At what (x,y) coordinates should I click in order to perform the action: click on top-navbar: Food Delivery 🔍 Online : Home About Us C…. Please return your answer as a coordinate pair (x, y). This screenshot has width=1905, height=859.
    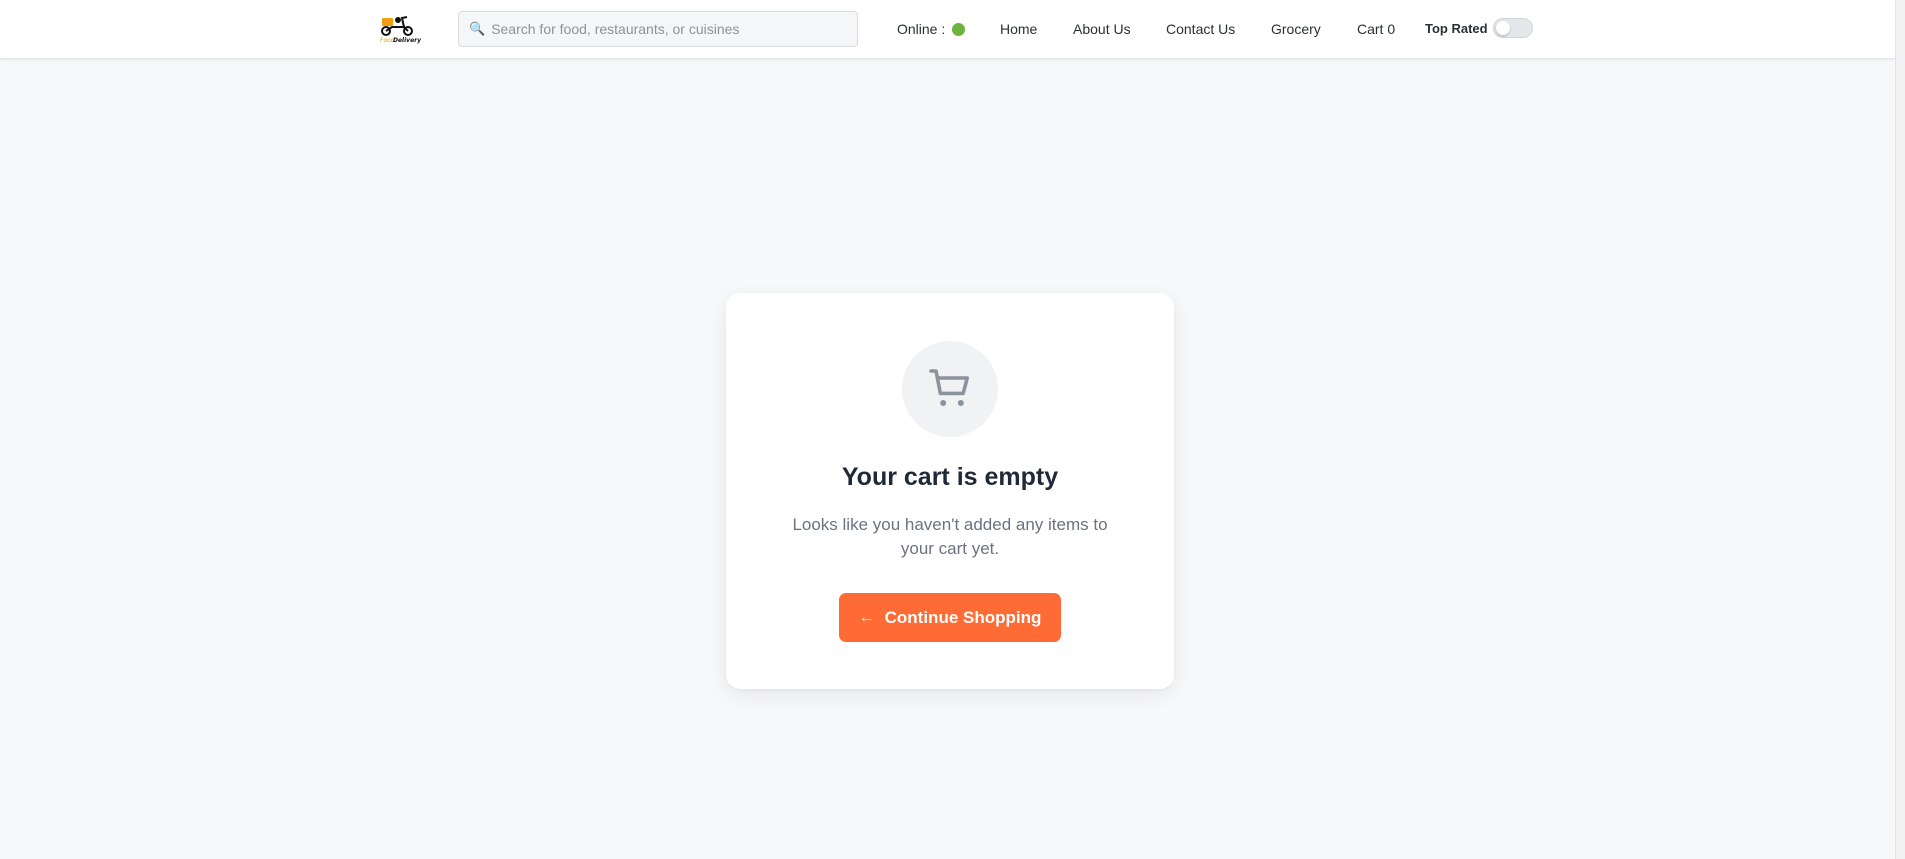
    Looking at the image, I should click on (947, 29).